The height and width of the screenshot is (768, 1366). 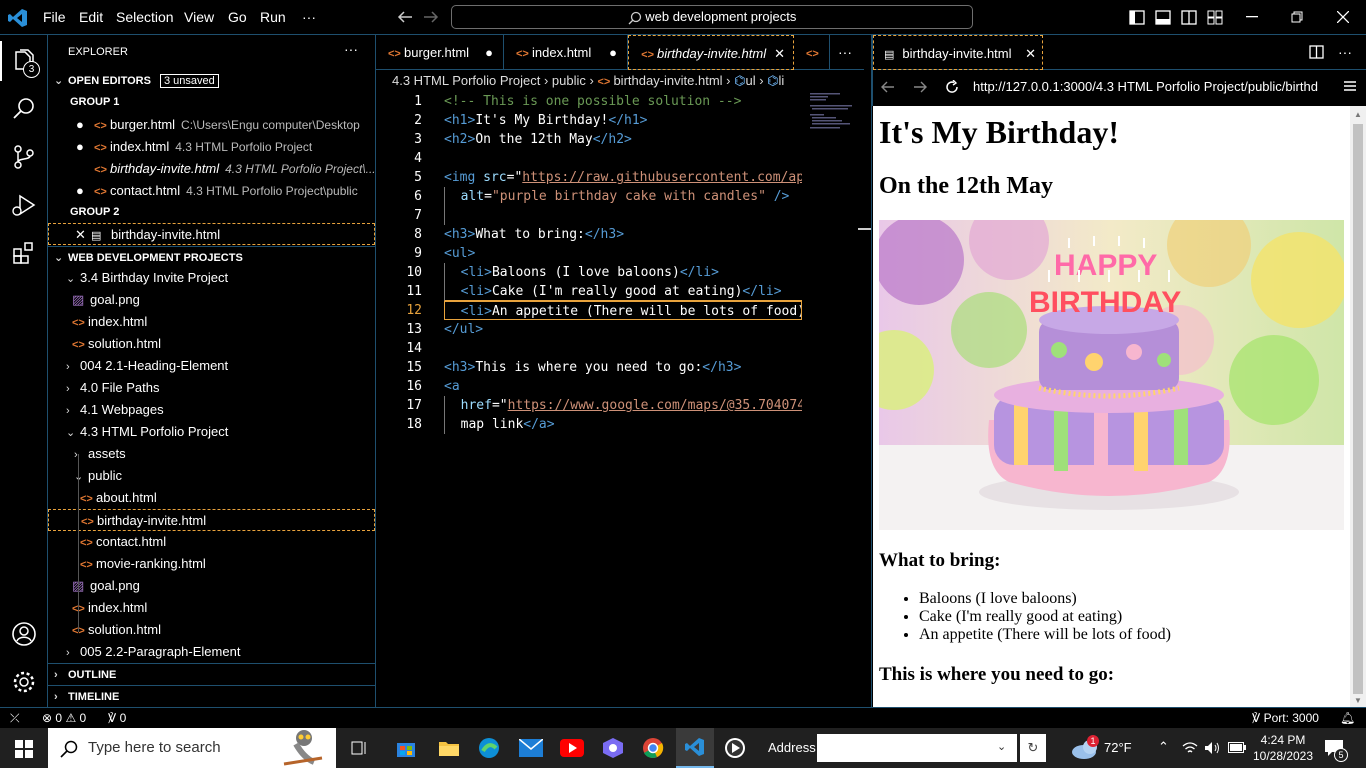 I want to click on ports-indicator: ℣ 0, so click(x=117, y=718).